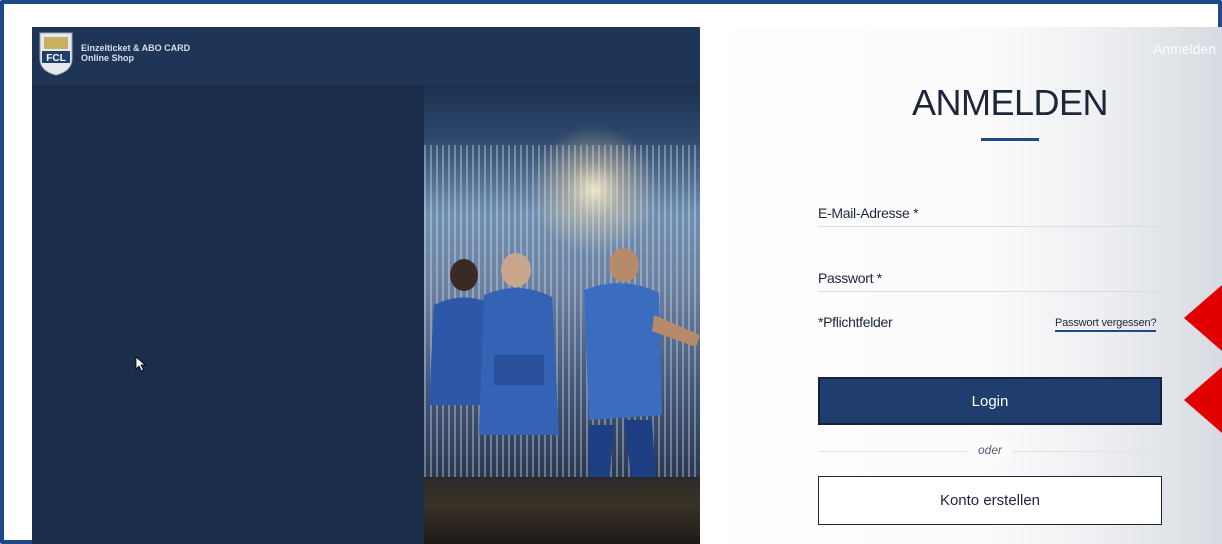 Image resolution: width=1222 pixels, height=544 pixels. I want to click on players-silhouette, so click(564, 366).